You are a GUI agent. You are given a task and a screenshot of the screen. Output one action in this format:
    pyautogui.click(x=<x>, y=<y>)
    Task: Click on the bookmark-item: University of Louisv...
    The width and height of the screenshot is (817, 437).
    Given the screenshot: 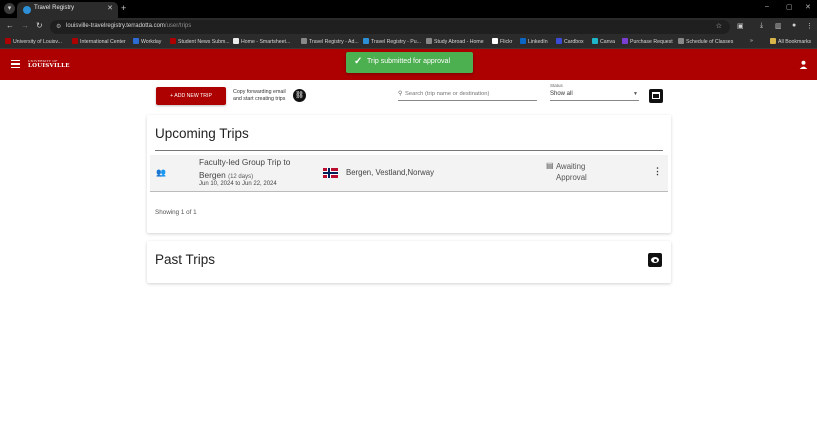 What is the action you would take?
    pyautogui.click(x=33, y=41)
    